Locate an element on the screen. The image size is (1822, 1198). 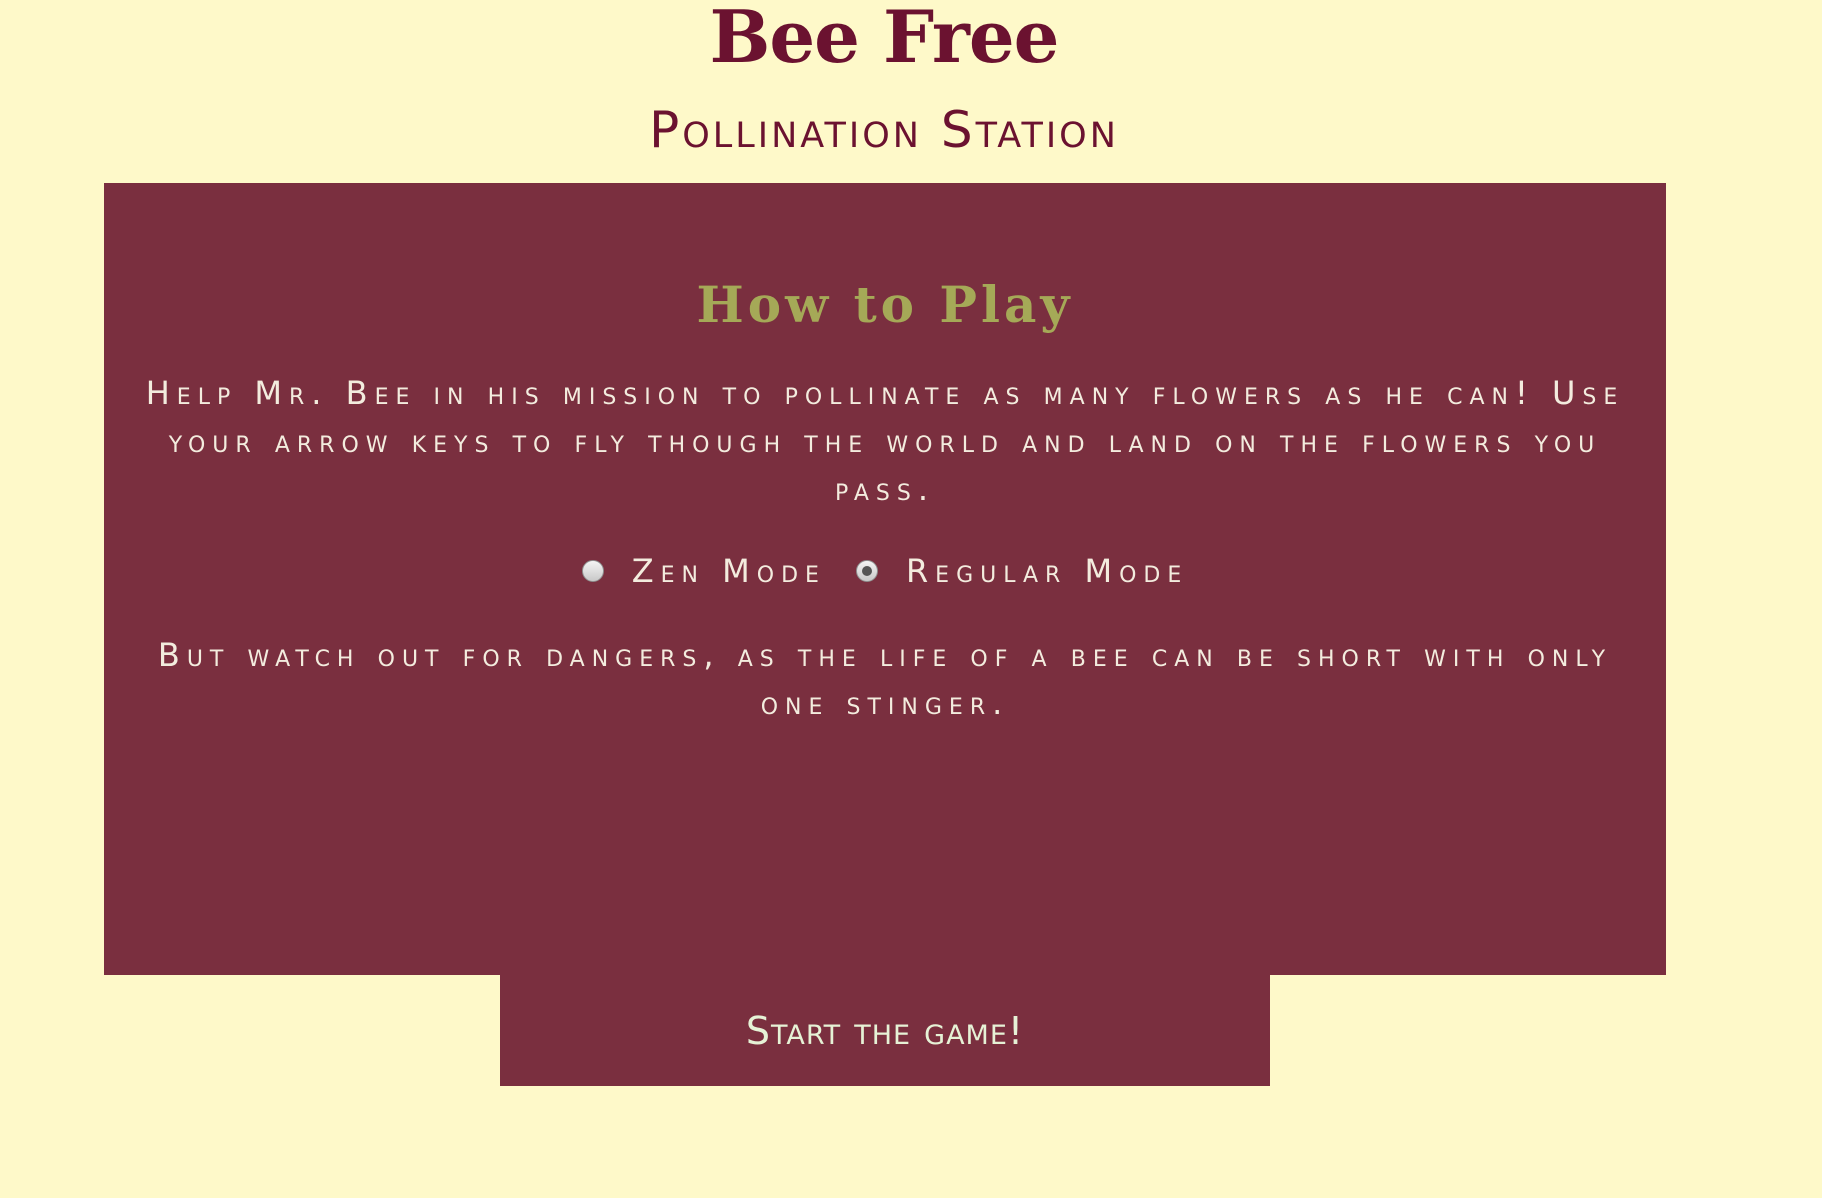
start-game-button: Start the game! is located at coordinates (885, 1030).